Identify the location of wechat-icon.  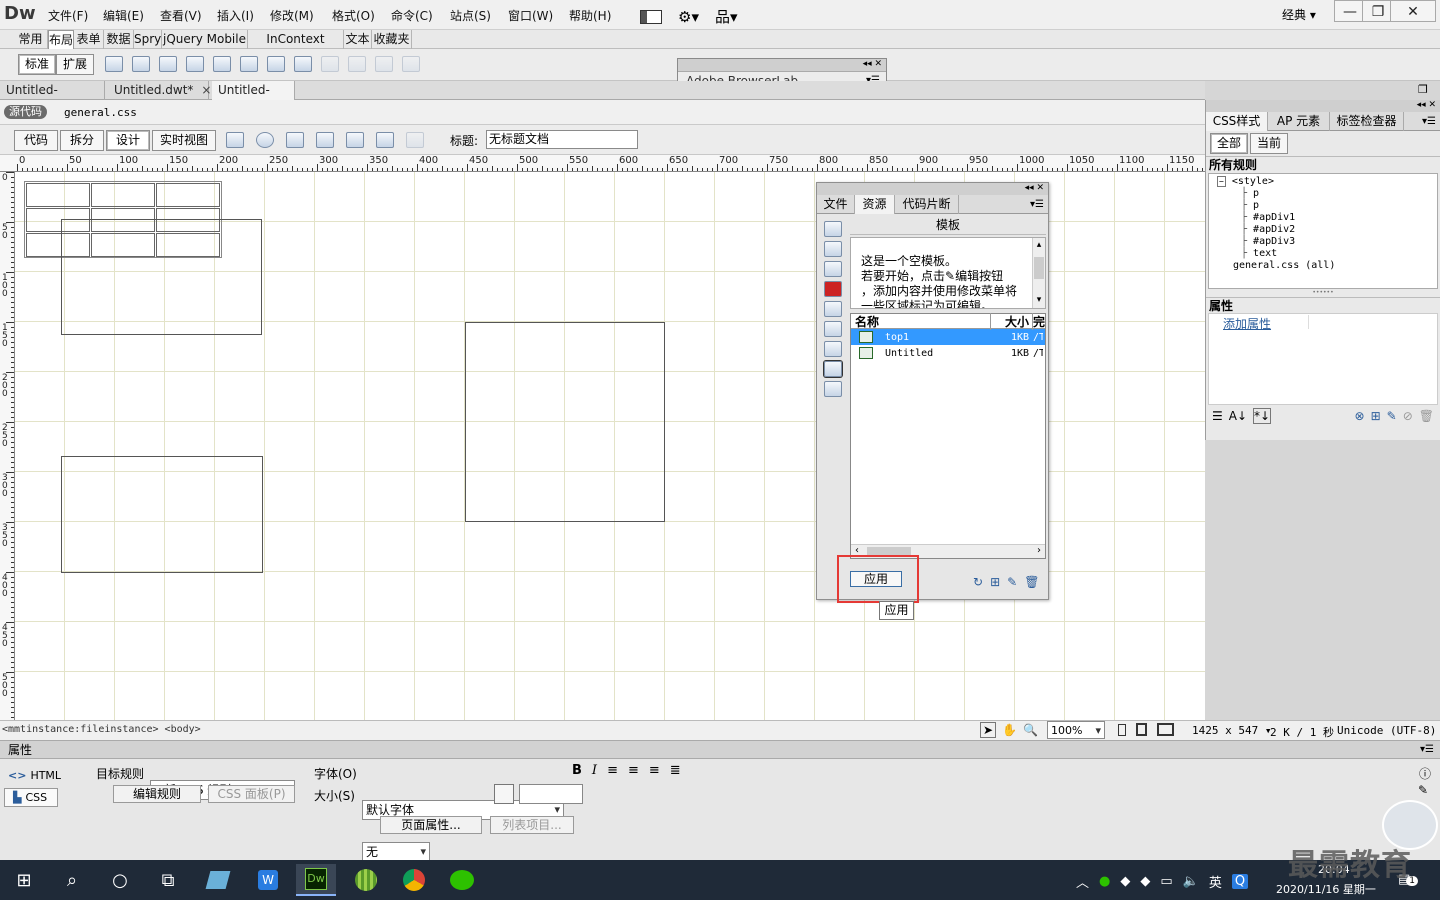
(462, 880).